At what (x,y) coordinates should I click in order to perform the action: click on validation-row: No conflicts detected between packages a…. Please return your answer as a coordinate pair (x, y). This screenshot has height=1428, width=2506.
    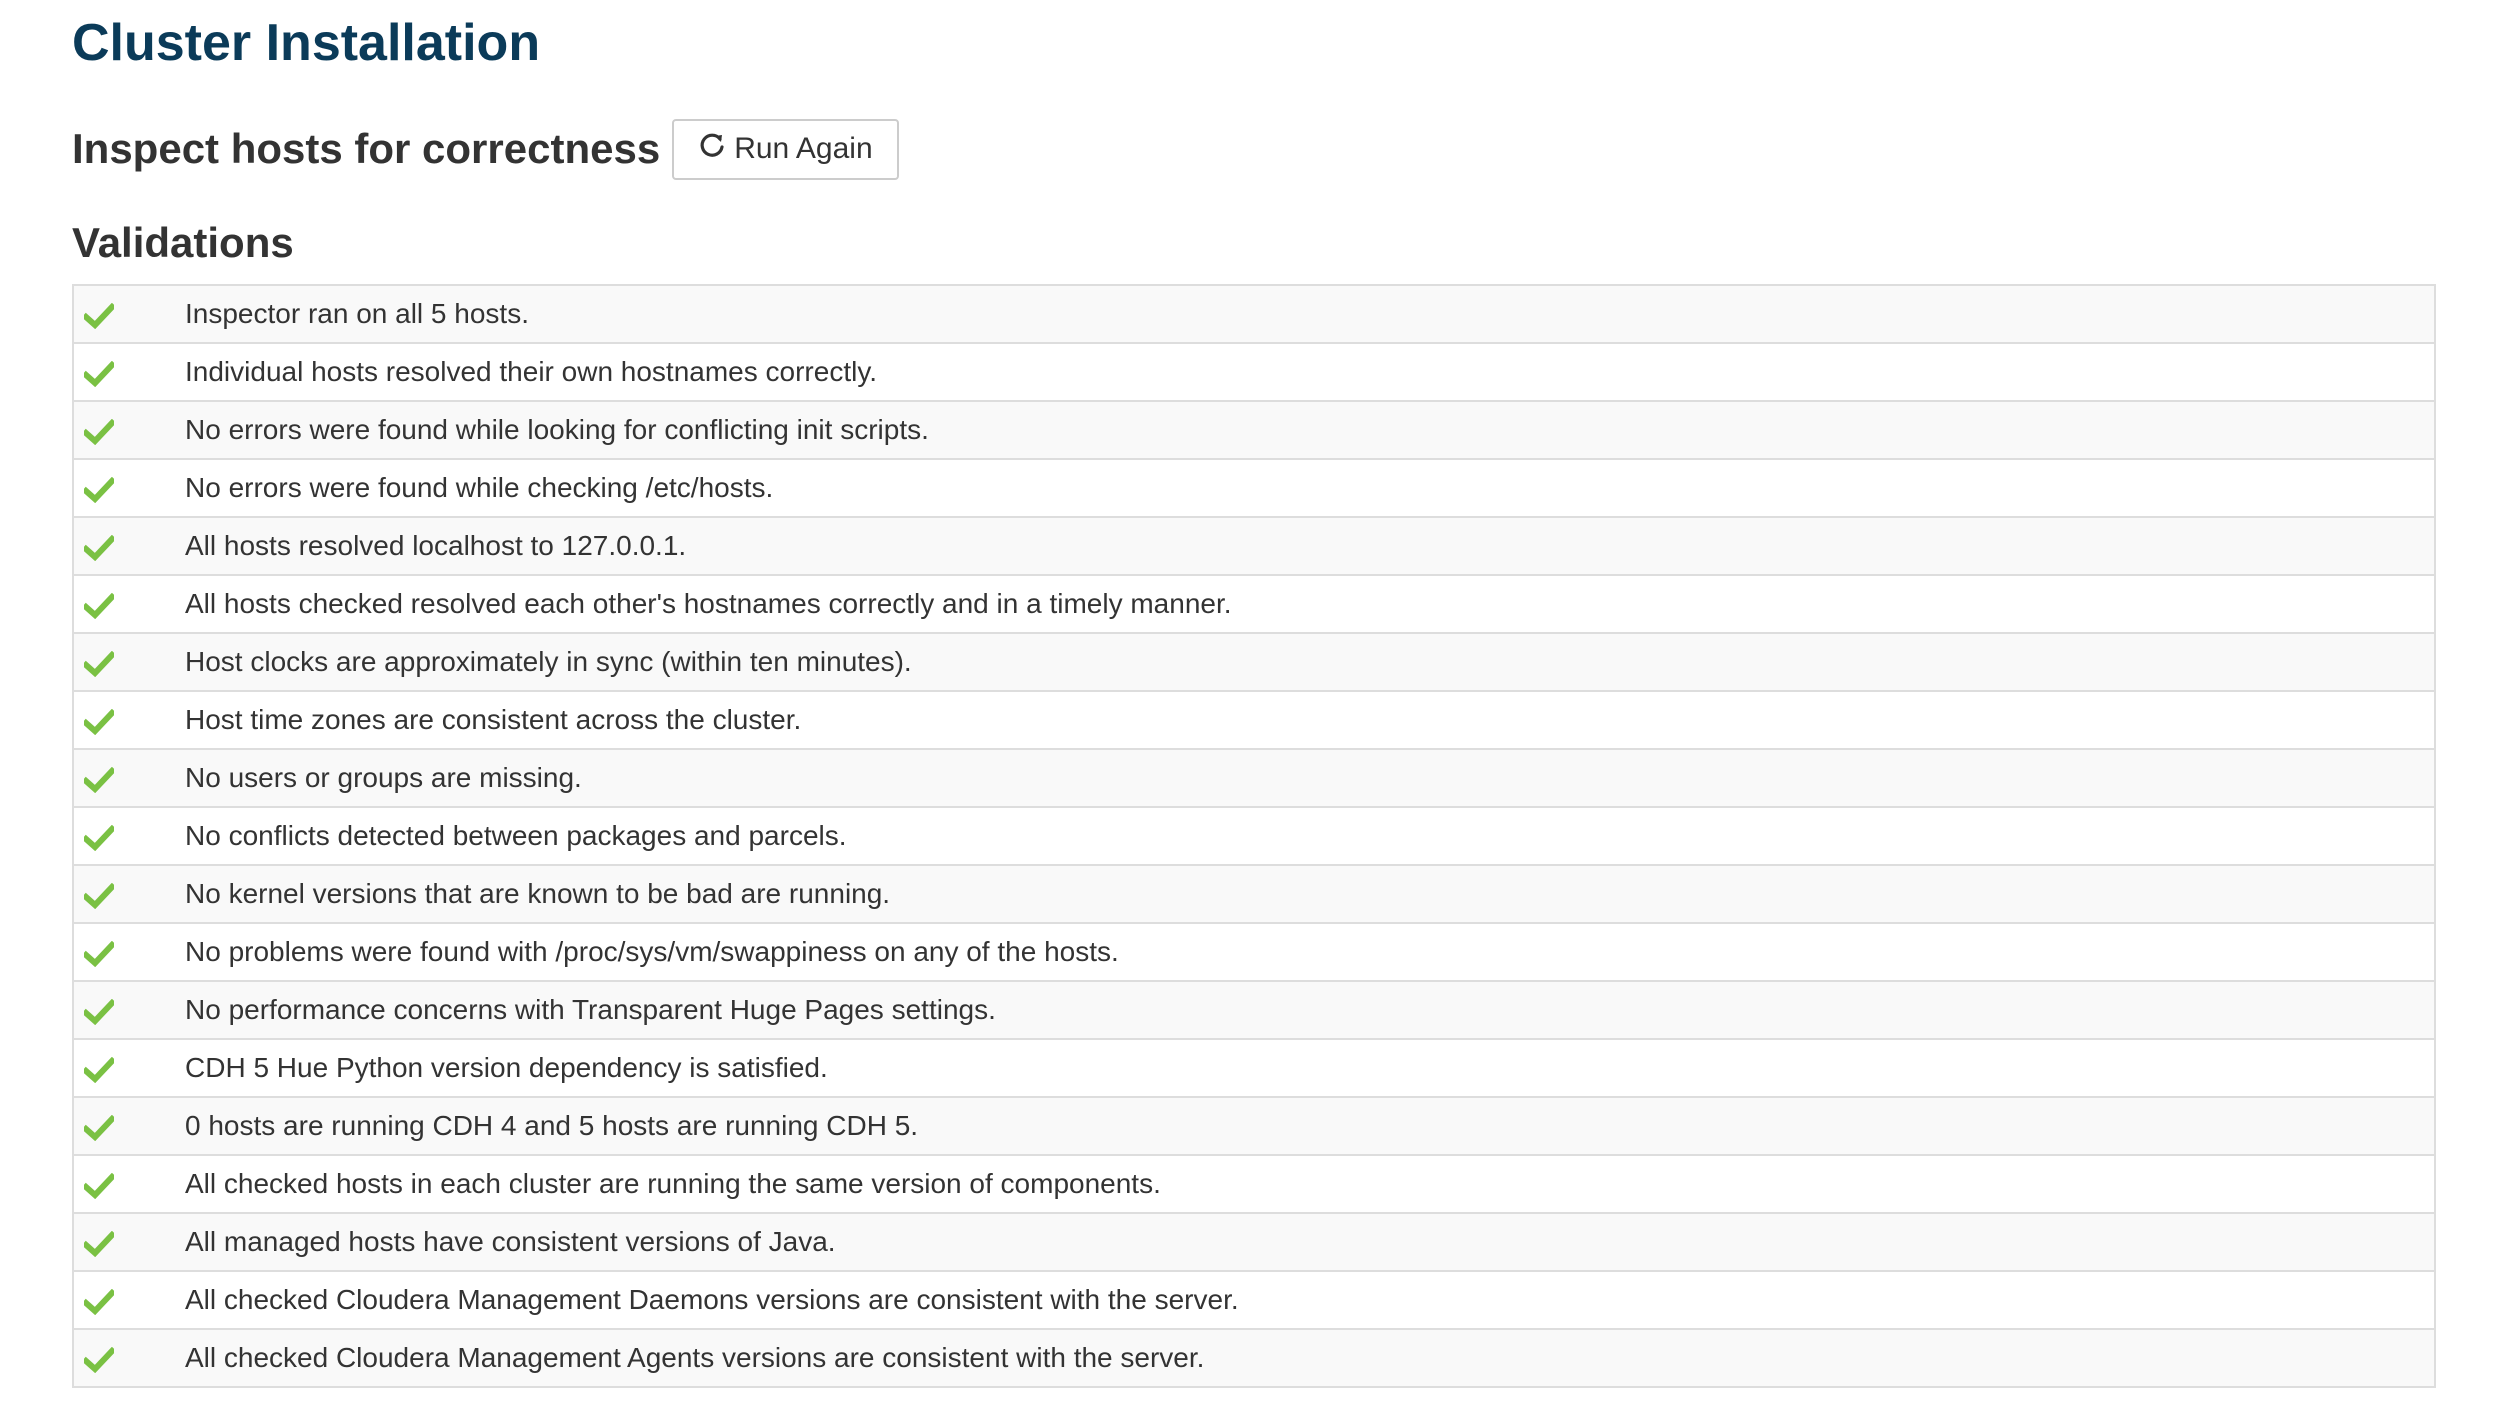
    Looking at the image, I should click on (1254, 835).